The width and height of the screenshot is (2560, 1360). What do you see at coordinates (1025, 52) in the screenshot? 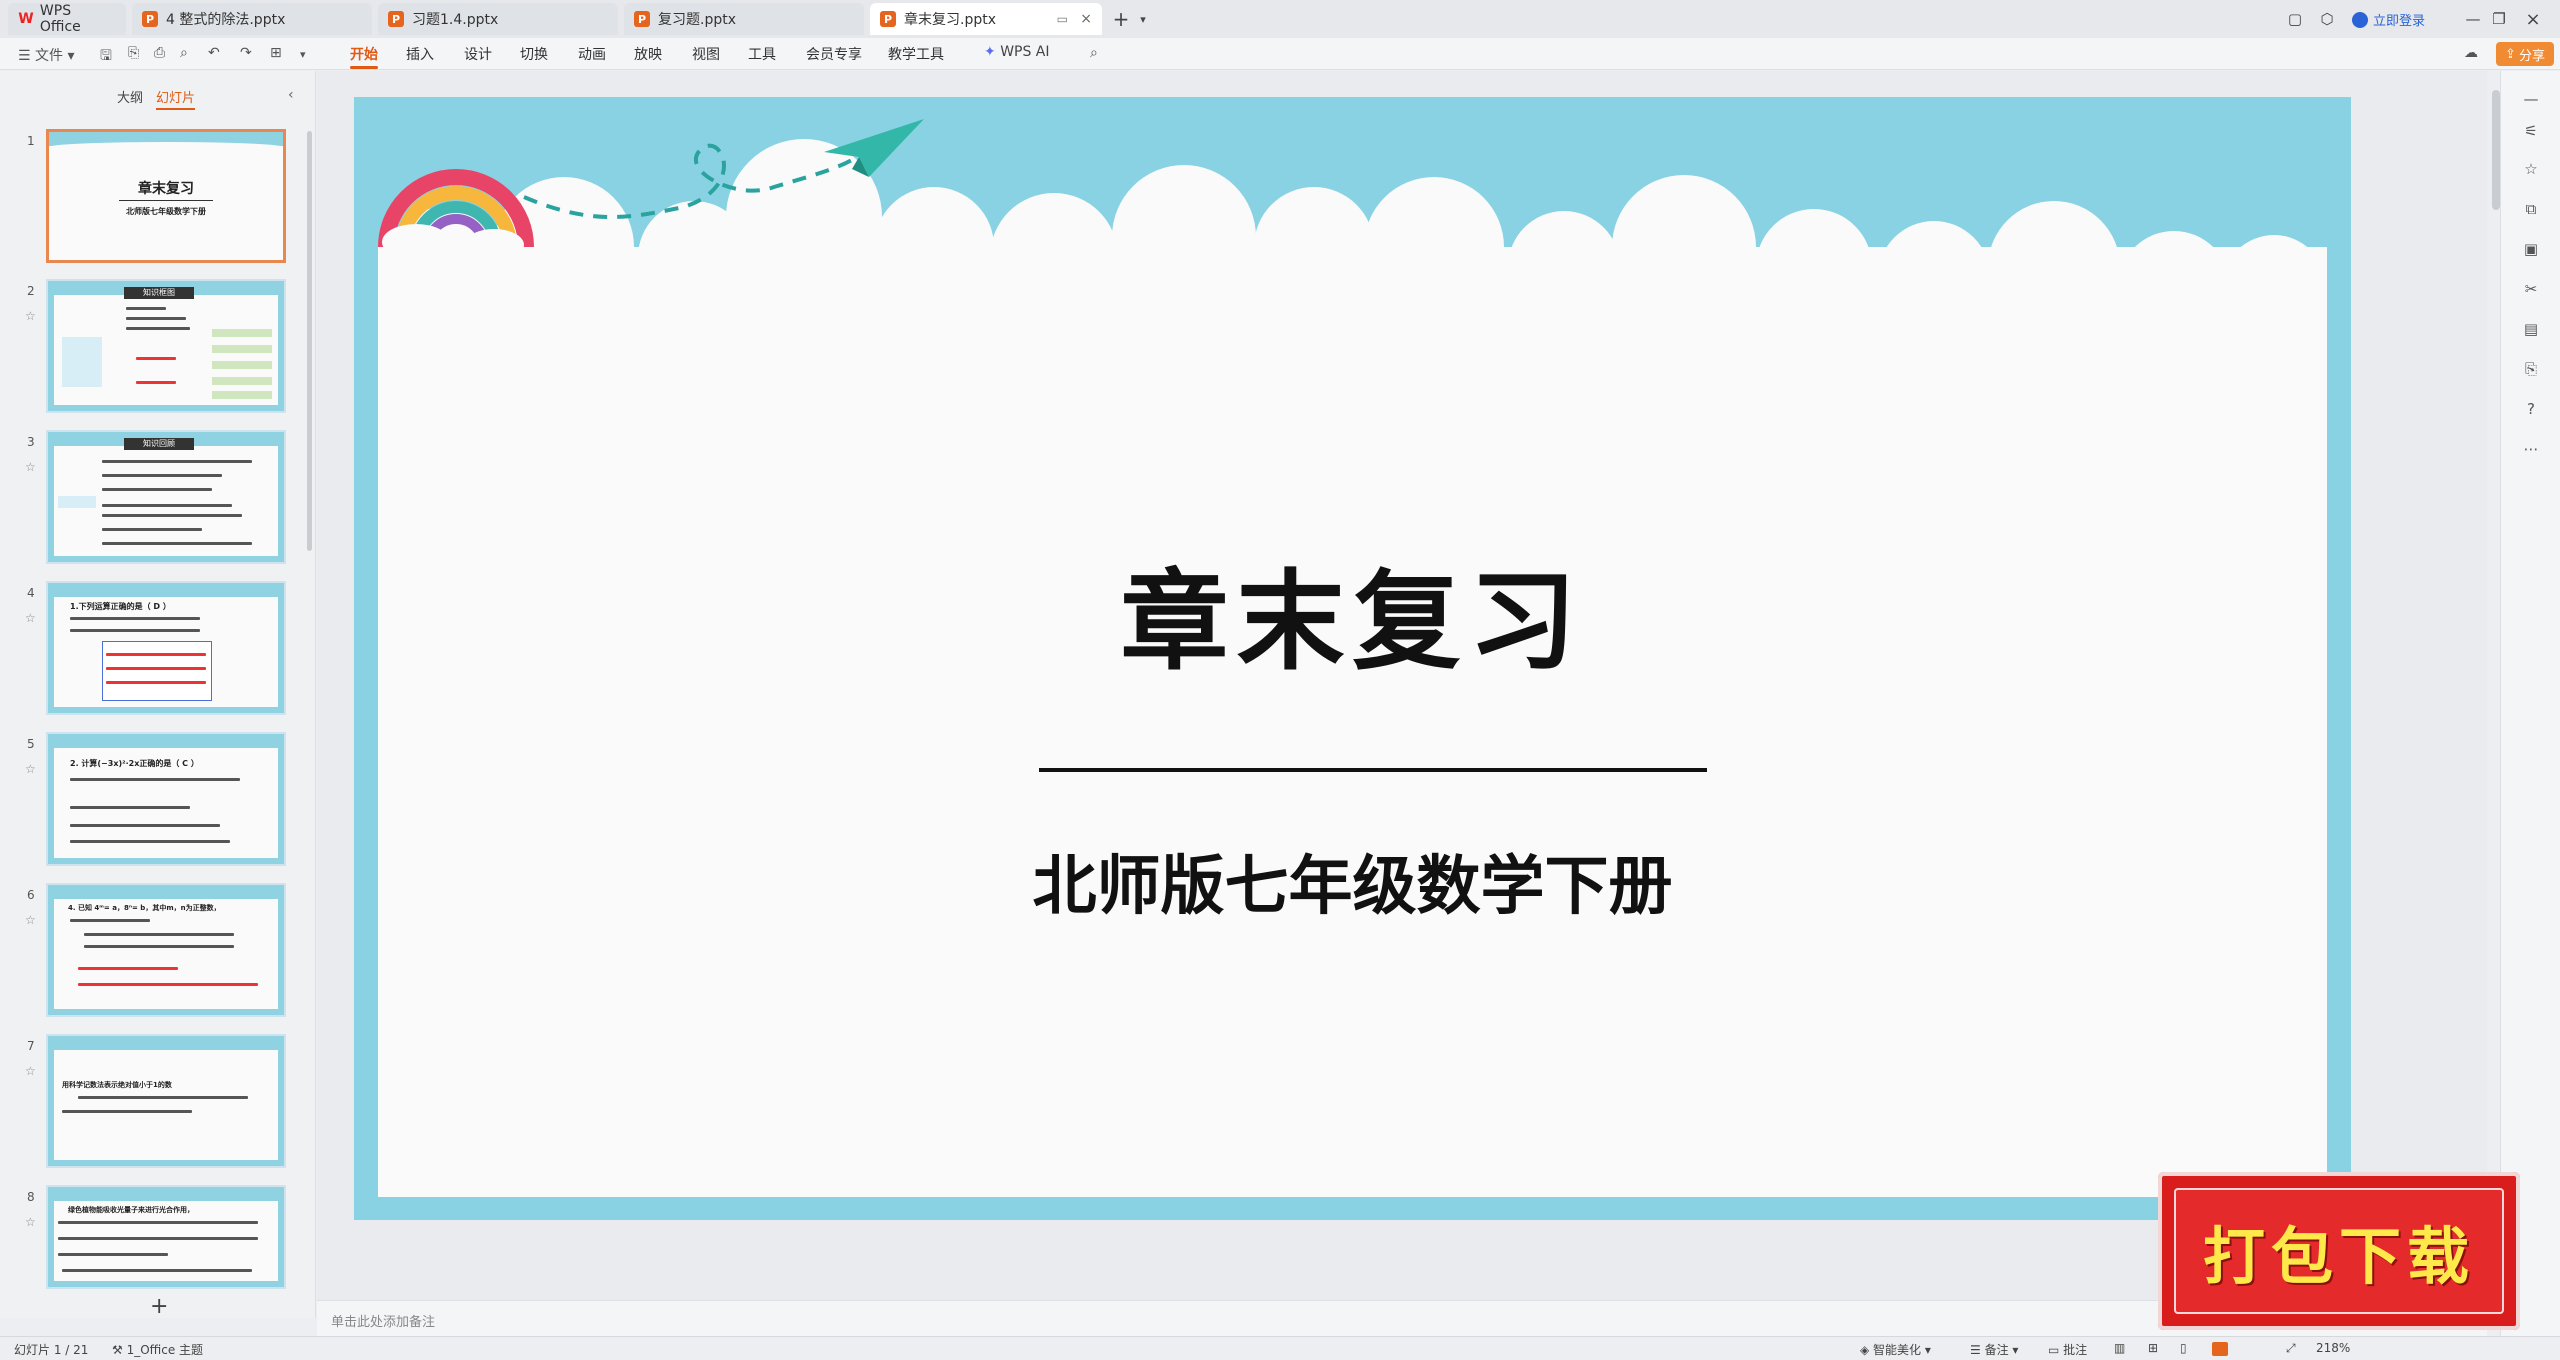
I see `menu-wps-ai-label: WPS AI` at bounding box center [1025, 52].